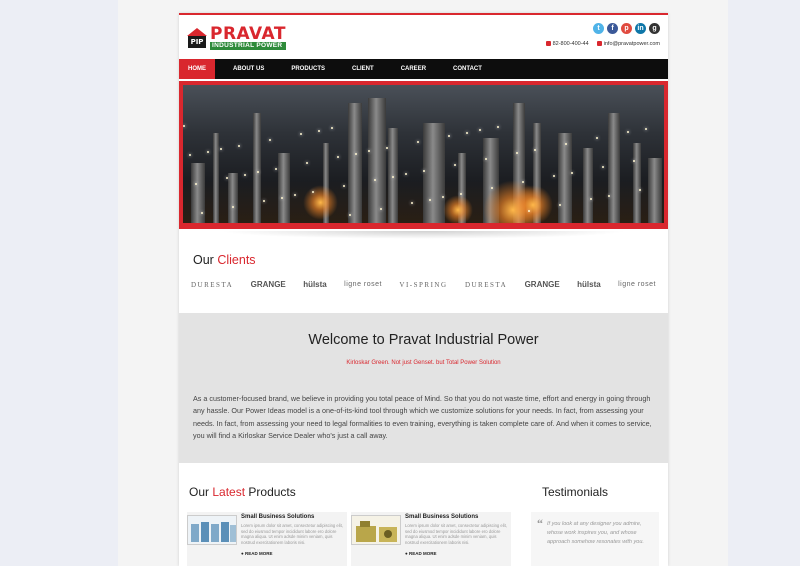  I want to click on phone-contact: 82-800-400-44, so click(567, 44).